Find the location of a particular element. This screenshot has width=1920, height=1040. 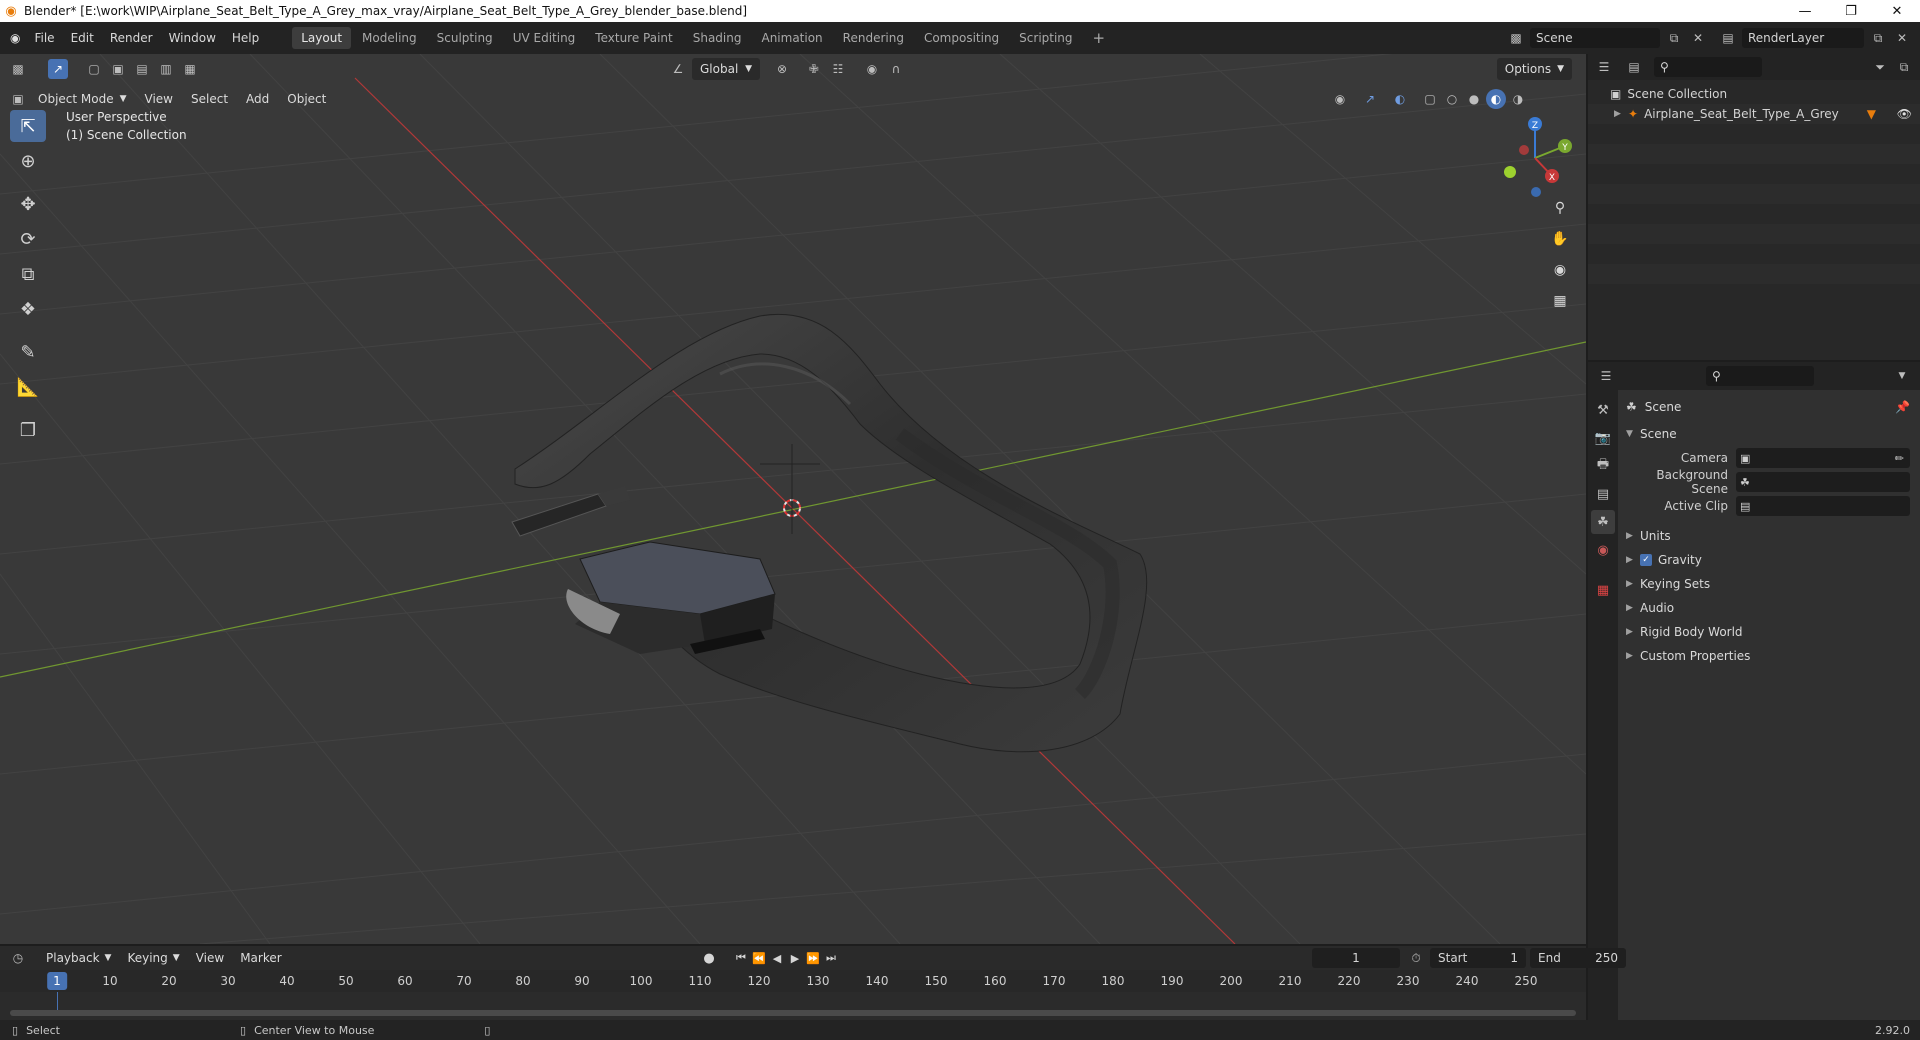

jump-end-icon: ⏭ is located at coordinates (831, 958).